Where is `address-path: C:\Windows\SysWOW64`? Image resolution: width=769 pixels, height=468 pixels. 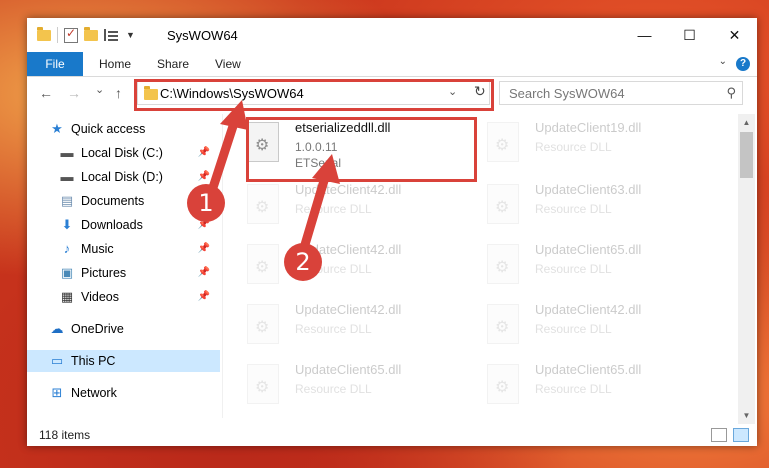 address-path: C:\Windows\SysWOW64 is located at coordinates (232, 93).